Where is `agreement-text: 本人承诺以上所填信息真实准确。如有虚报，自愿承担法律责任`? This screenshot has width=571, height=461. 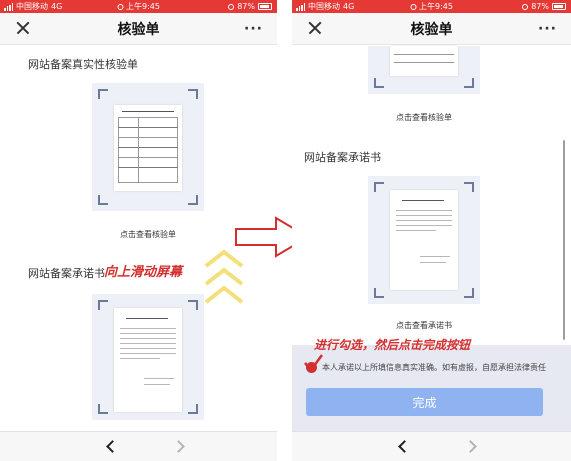 agreement-text: 本人承诺以上所填信息真实准确。如有虚报，自愿承担法律责任 is located at coordinates (434, 367).